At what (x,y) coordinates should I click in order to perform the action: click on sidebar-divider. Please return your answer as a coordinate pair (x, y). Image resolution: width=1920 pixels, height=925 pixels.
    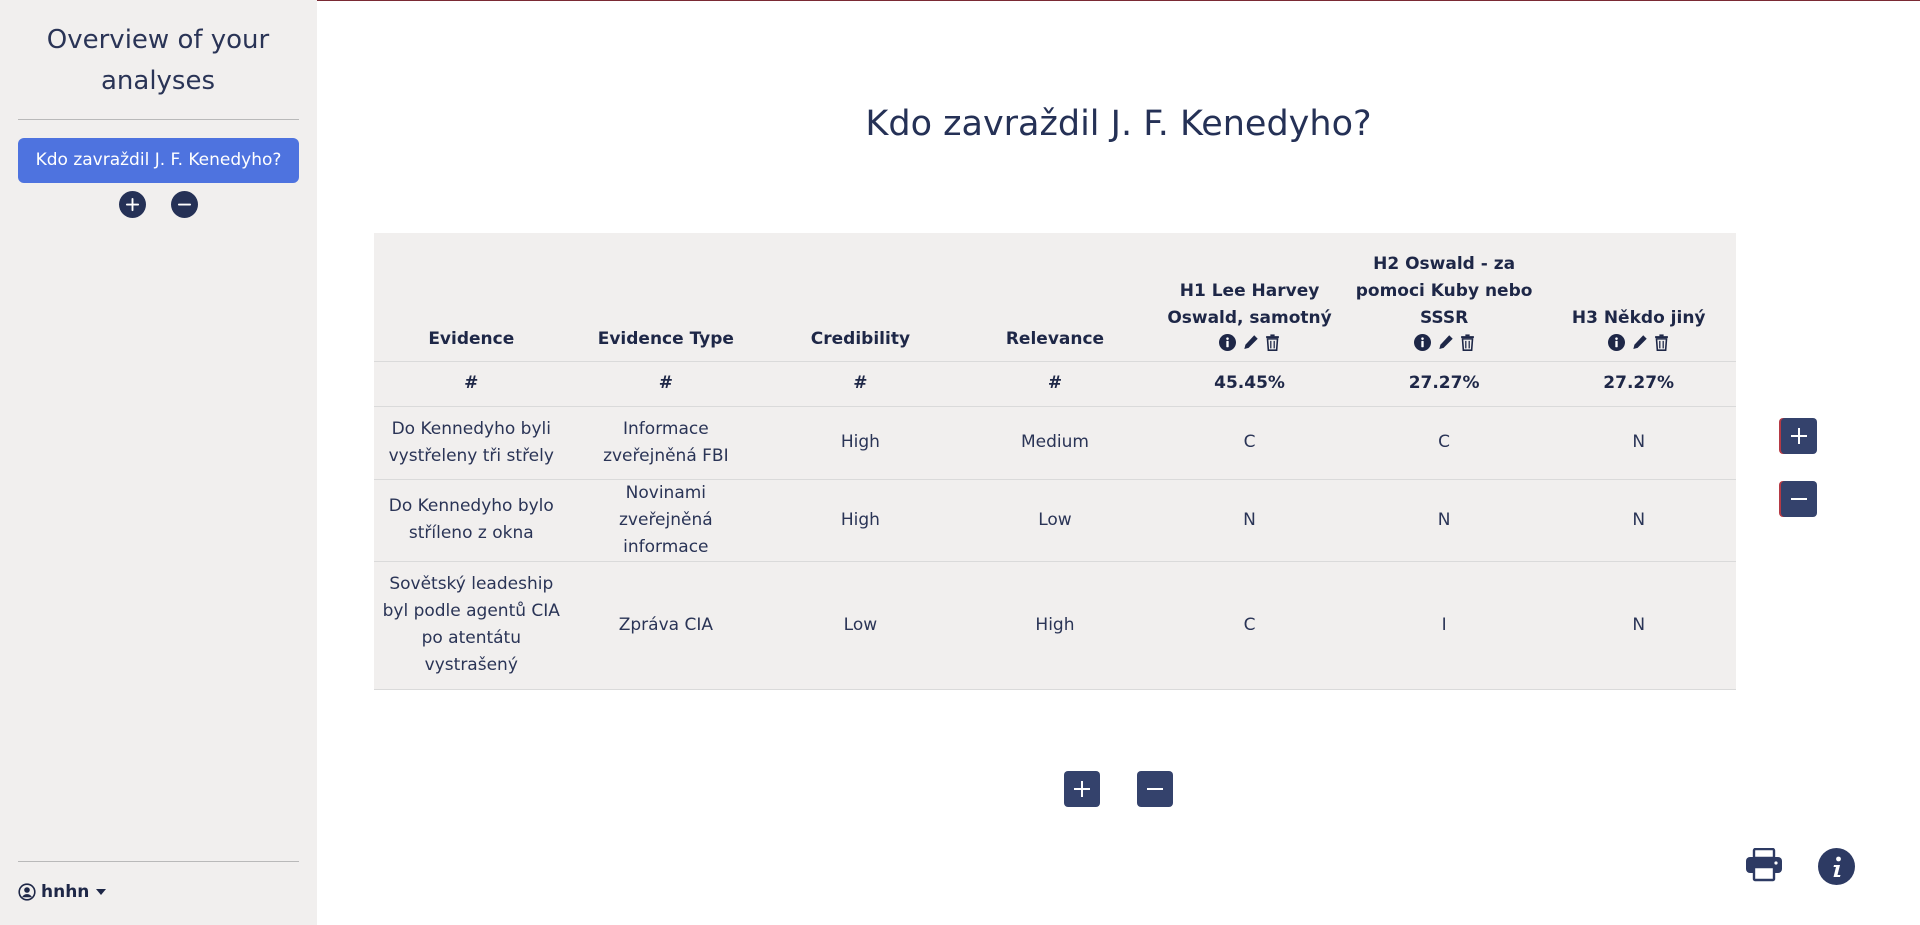
    Looking at the image, I should click on (158, 119).